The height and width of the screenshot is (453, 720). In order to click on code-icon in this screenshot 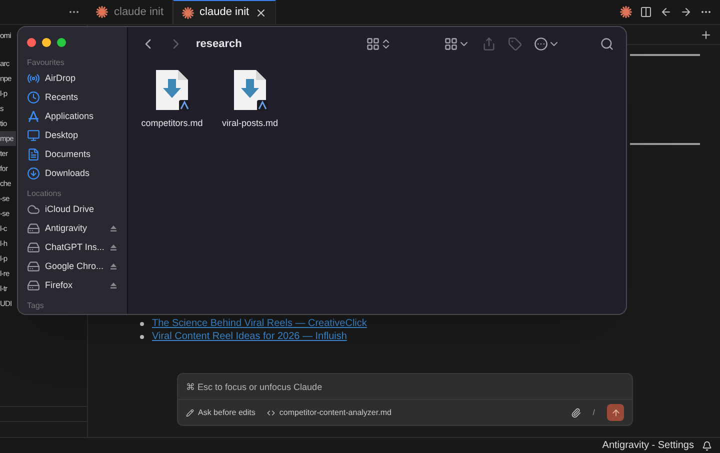, I will do `click(271, 412)`.